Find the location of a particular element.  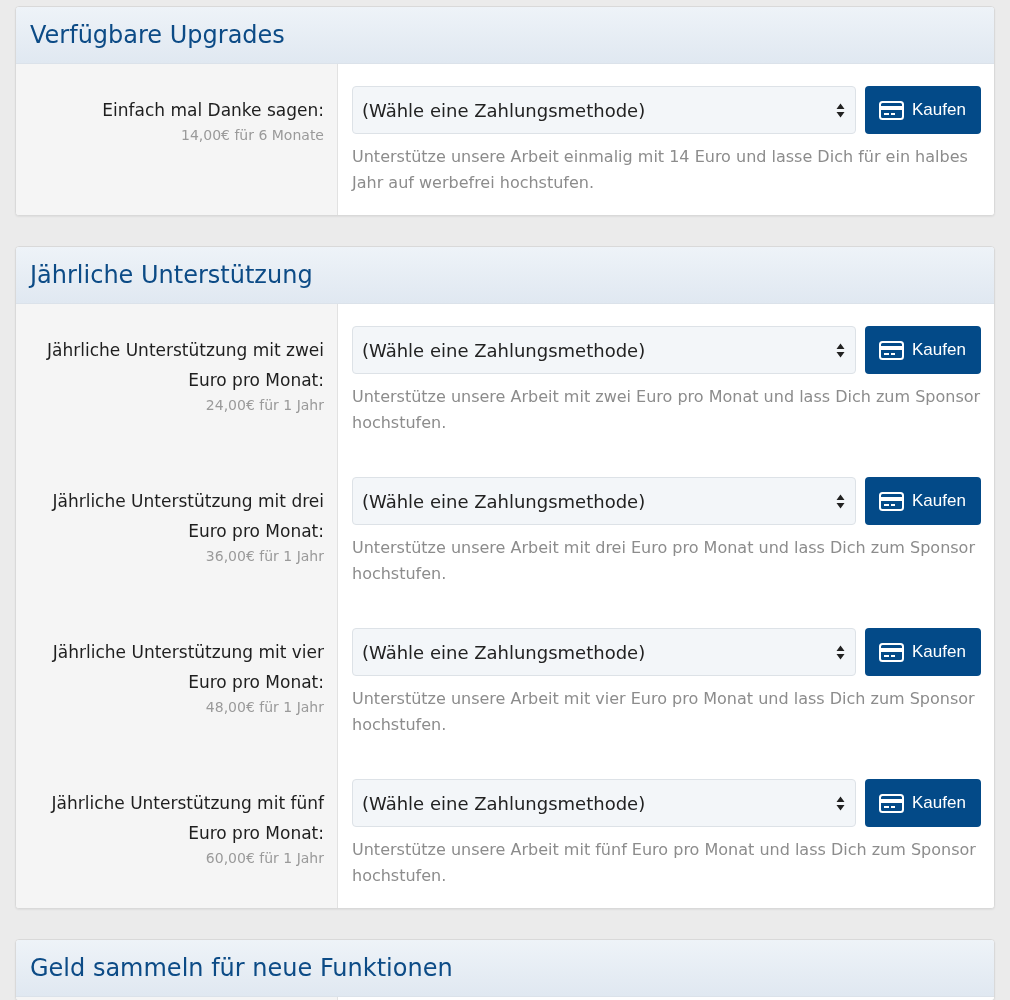

offer-price: 60,00€ für 1 Jahr is located at coordinates (264, 858).